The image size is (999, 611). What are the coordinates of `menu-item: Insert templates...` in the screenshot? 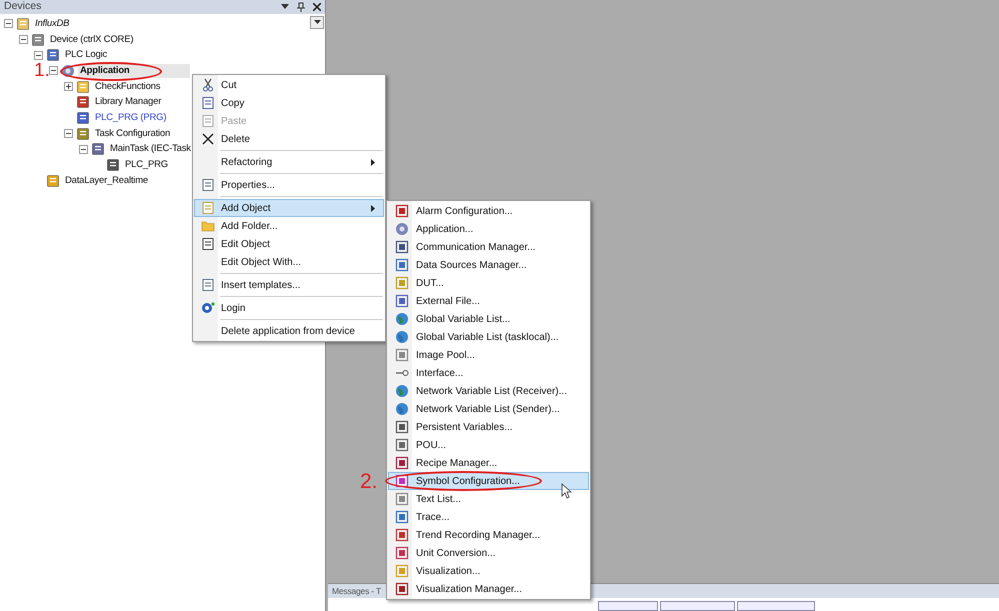 It's located at (289, 285).